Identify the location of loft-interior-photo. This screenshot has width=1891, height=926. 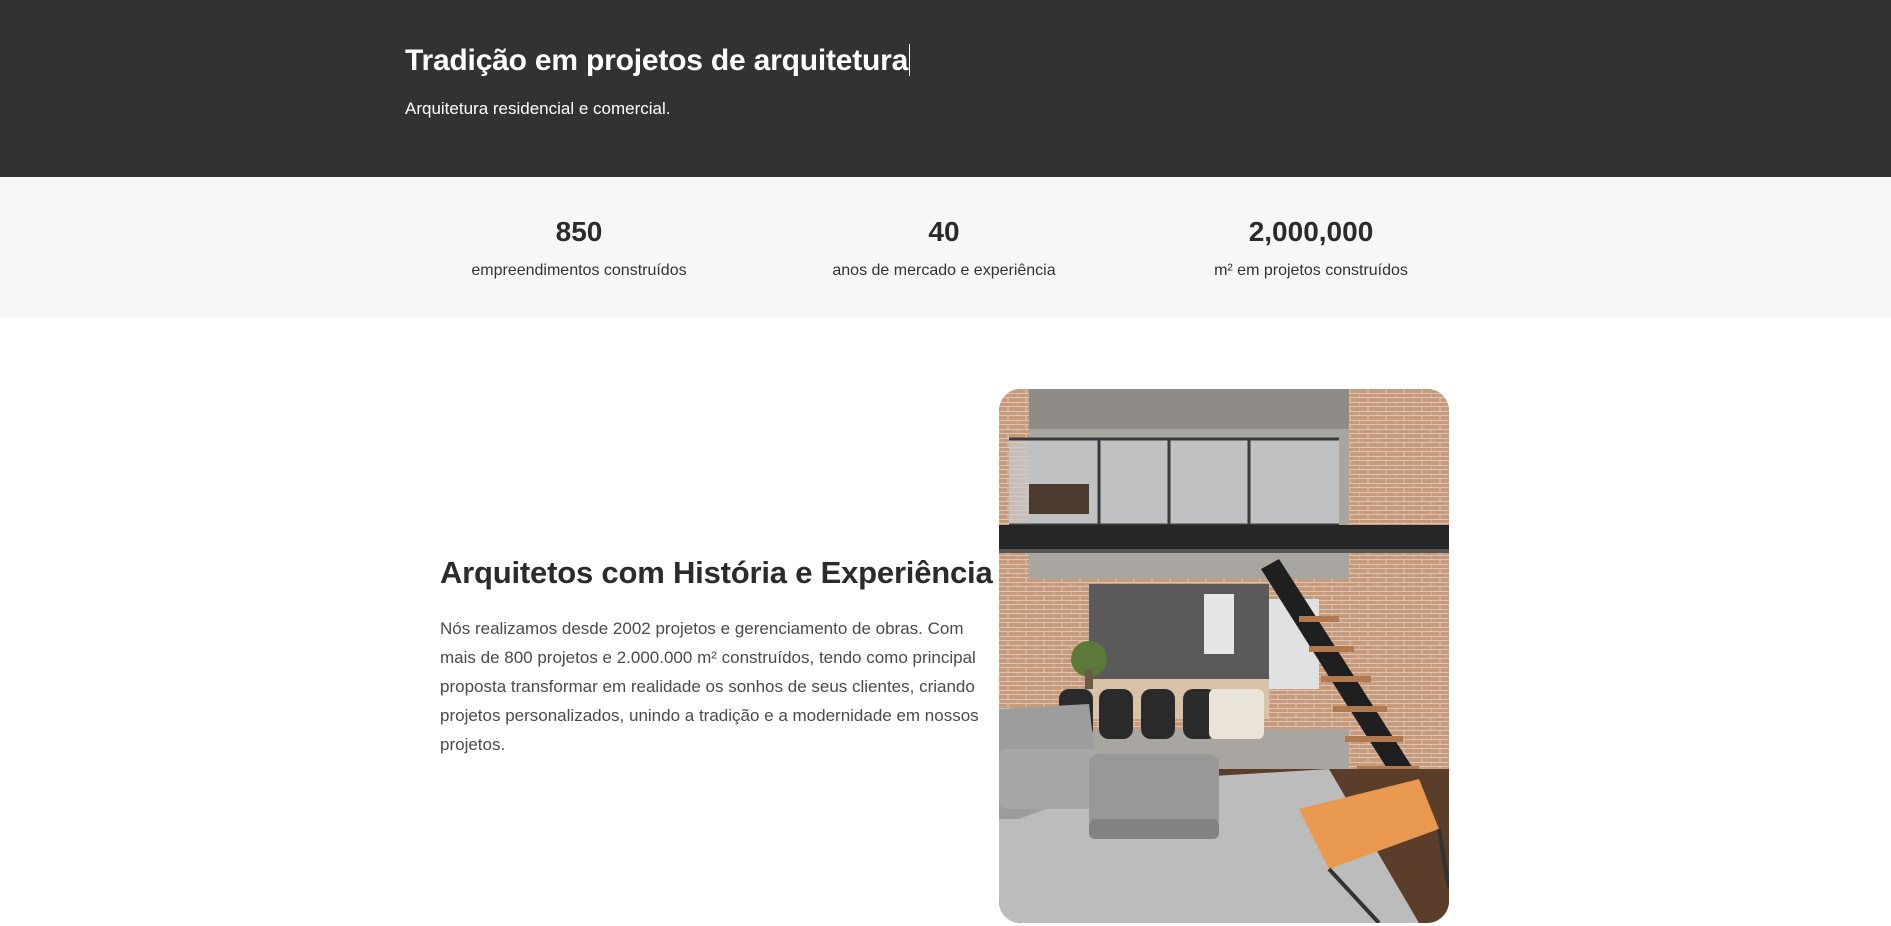
(1224, 656).